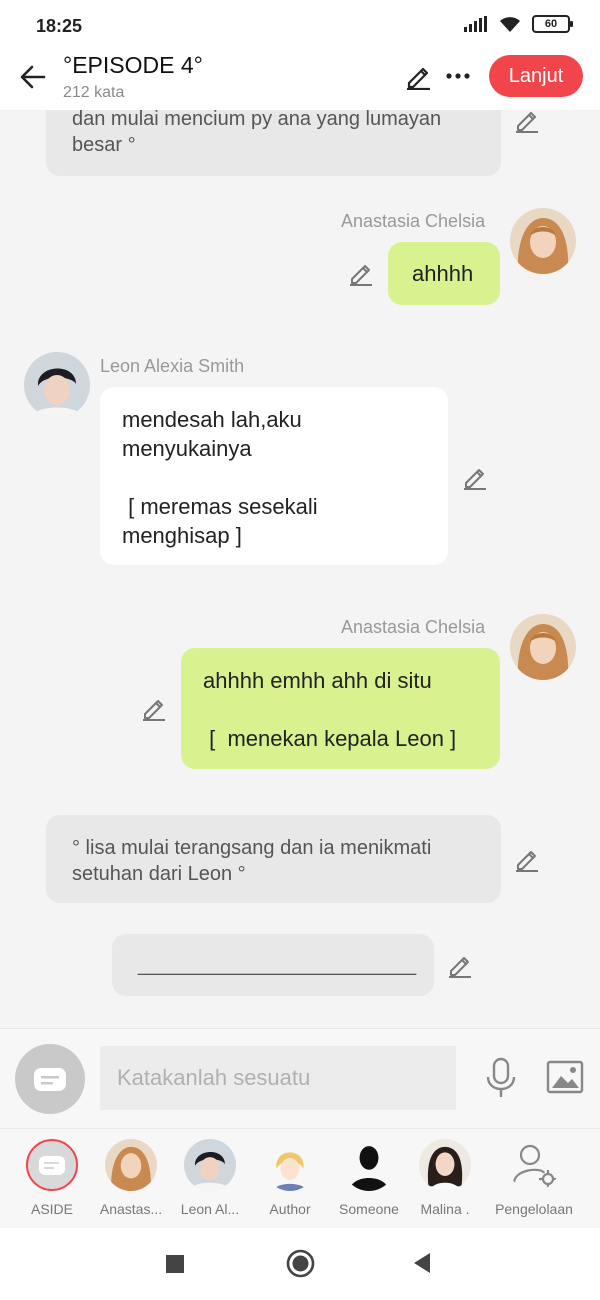 This screenshot has height=1300, width=600. Describe the element at coordinates (290, 1165) in the screenshot. I see `avatar-author-icon` at that location.